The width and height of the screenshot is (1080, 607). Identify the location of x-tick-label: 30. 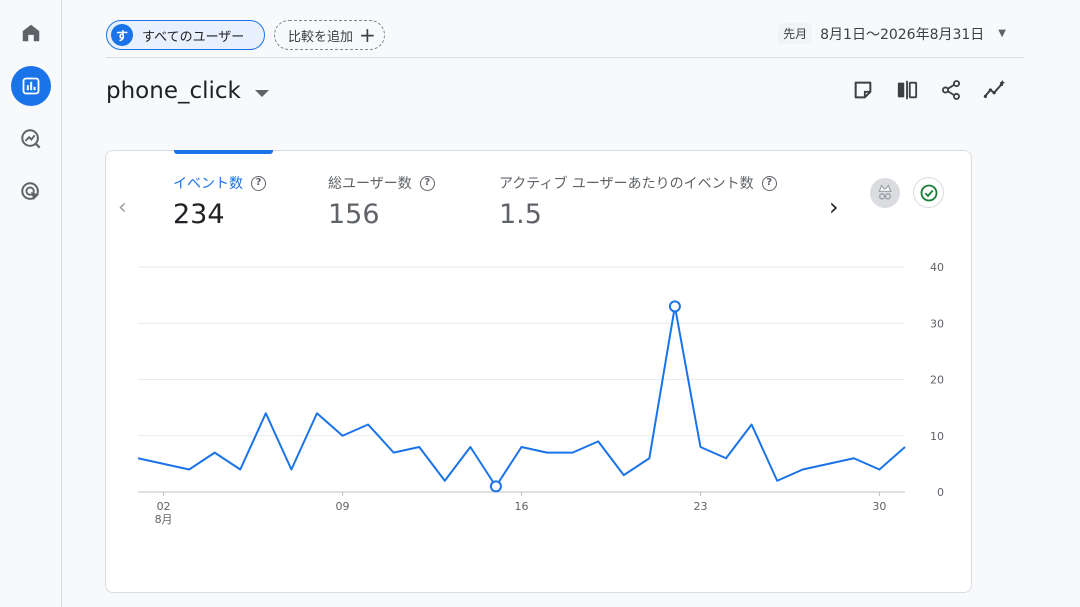
(879, 506).